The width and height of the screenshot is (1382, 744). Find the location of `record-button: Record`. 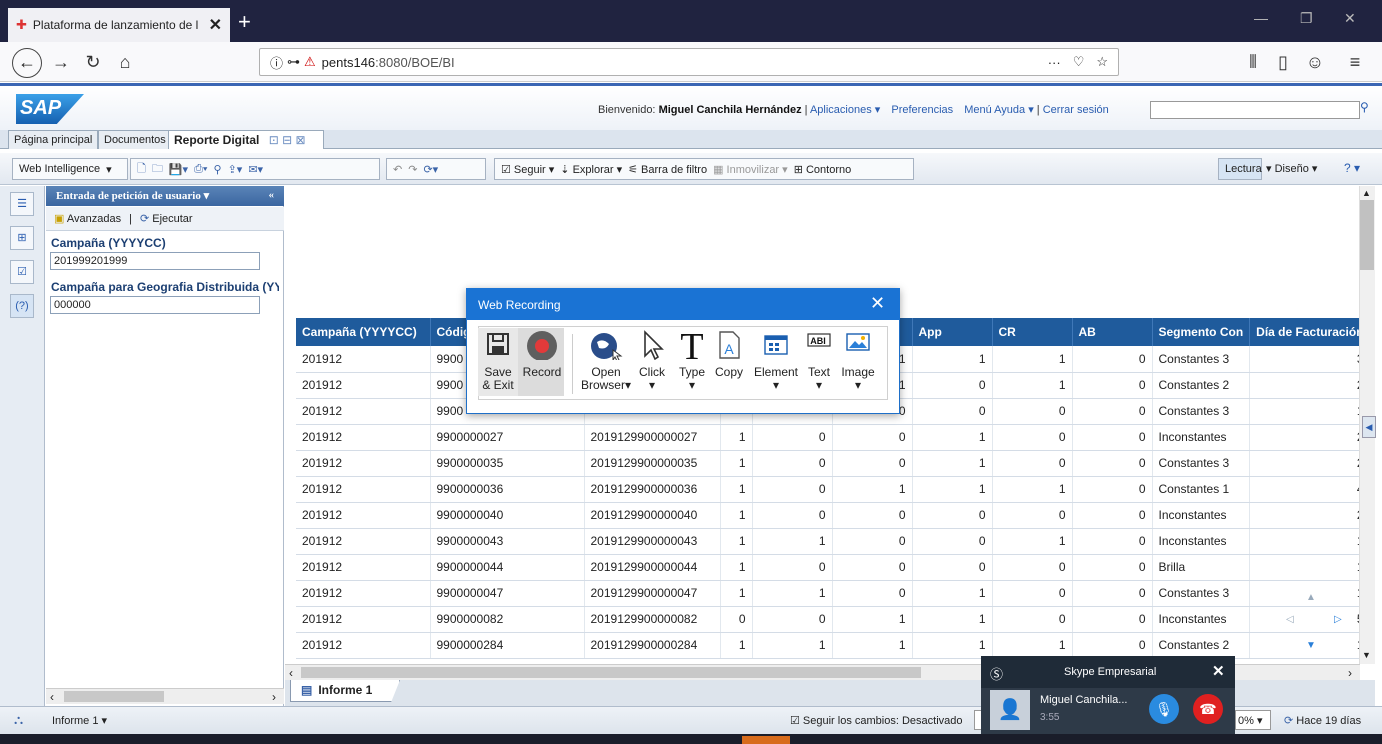

record-button: Record is located at coordinates (542, 353).